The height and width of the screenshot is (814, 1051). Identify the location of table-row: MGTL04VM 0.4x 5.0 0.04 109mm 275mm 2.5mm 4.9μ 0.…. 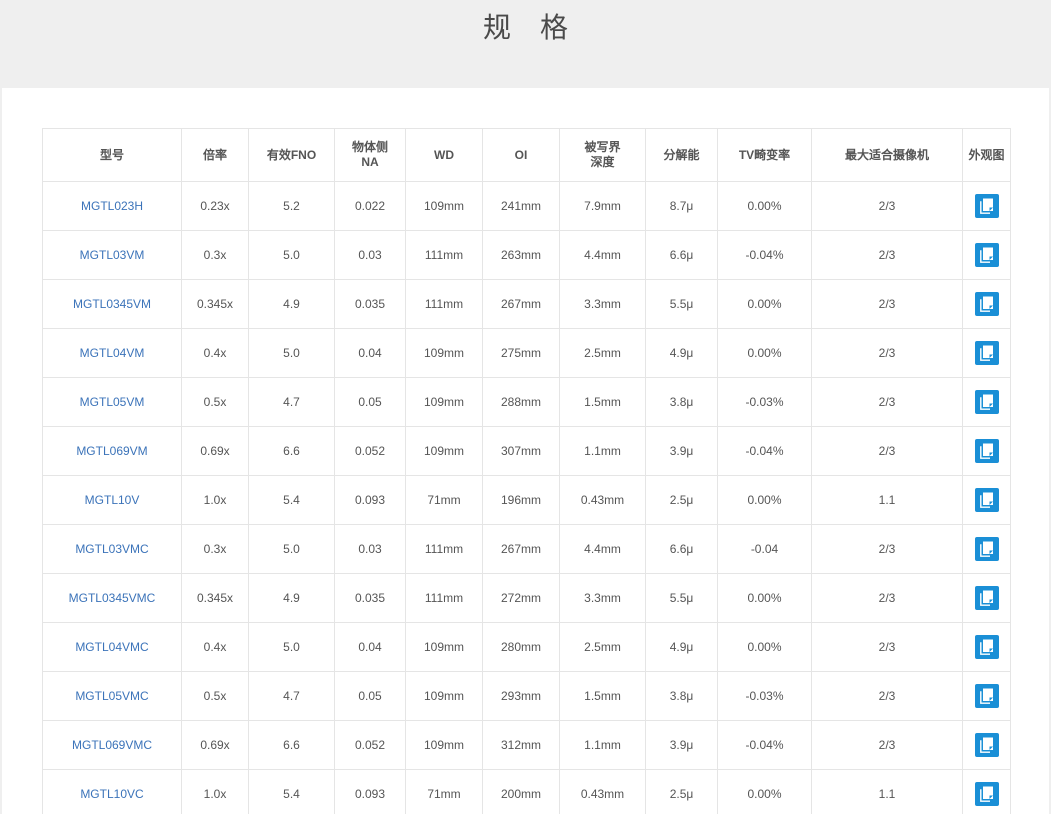
(526, 353).